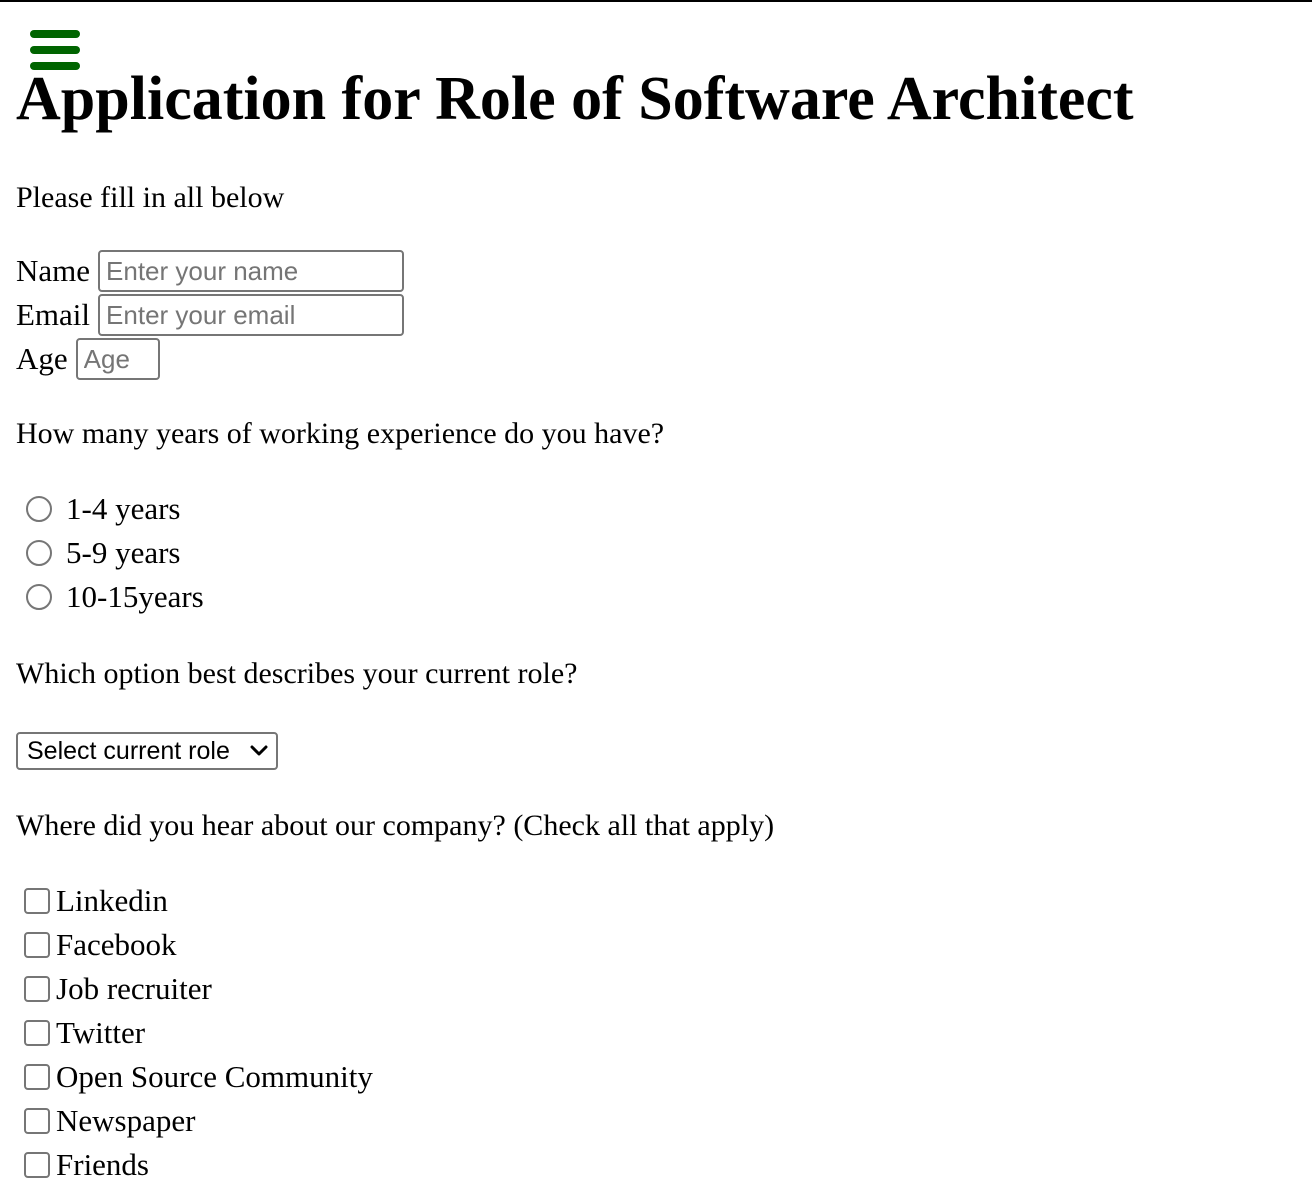 The height and width of the screenshot is (1184, 1312). I want to click on name-label: Name, so click(53, 270).